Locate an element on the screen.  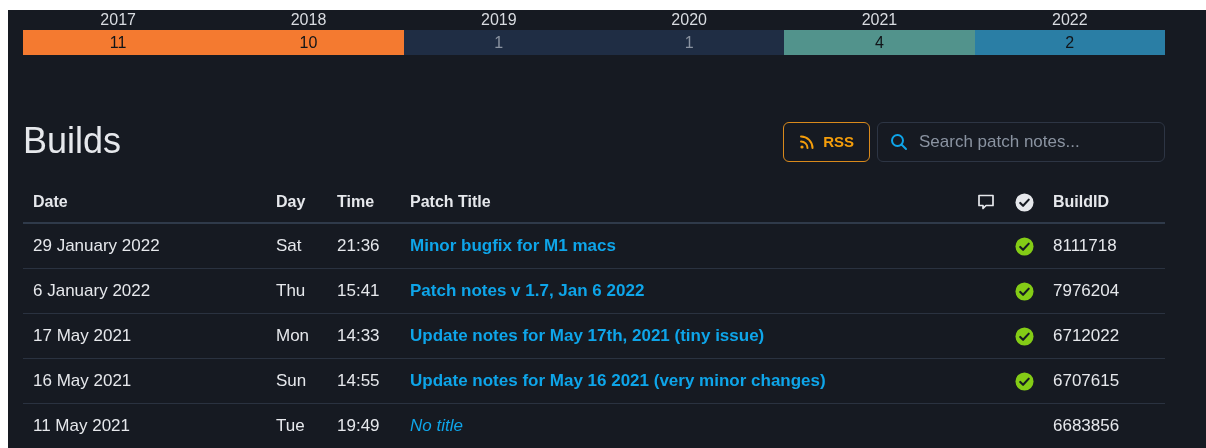
patch-link: Minor bugfix for M1 macs is located at coordinates (513, 246).